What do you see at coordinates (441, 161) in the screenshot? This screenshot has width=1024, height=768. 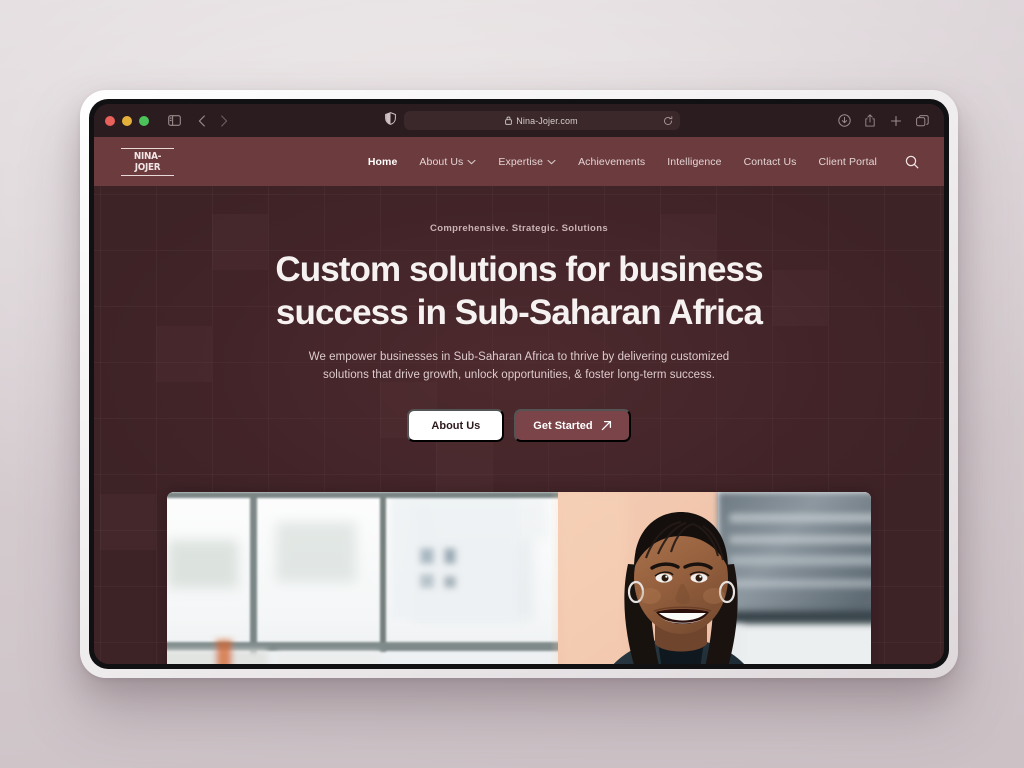 I see `nav-item-about-us-label: About Us` at bounding box center [441, 161].